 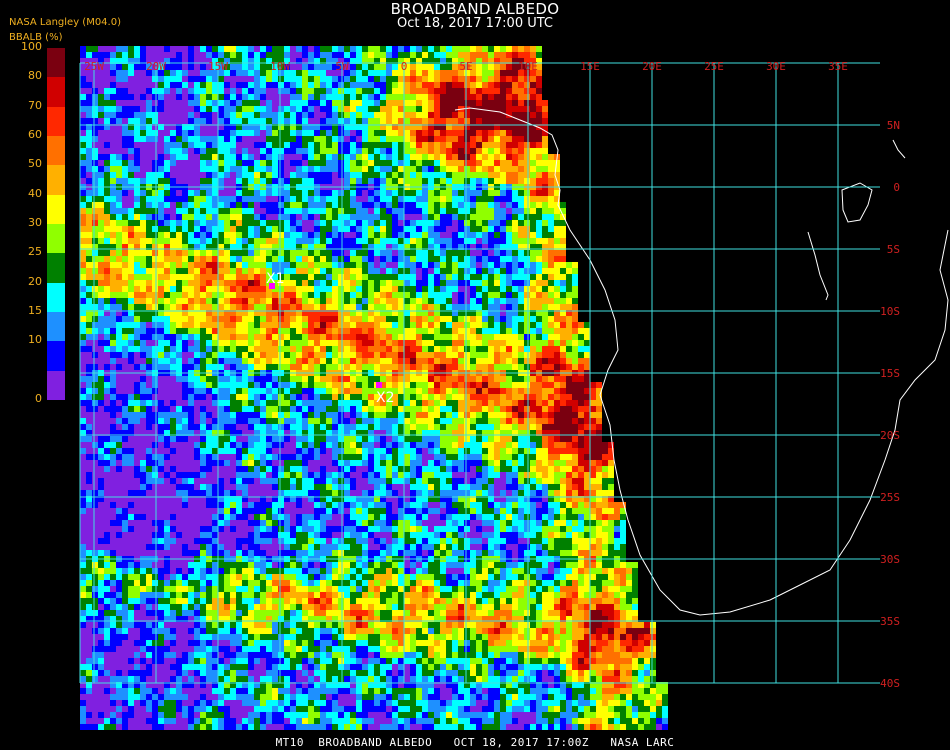 I want to click on lon-label: 10W, so click(x=280, y=66).